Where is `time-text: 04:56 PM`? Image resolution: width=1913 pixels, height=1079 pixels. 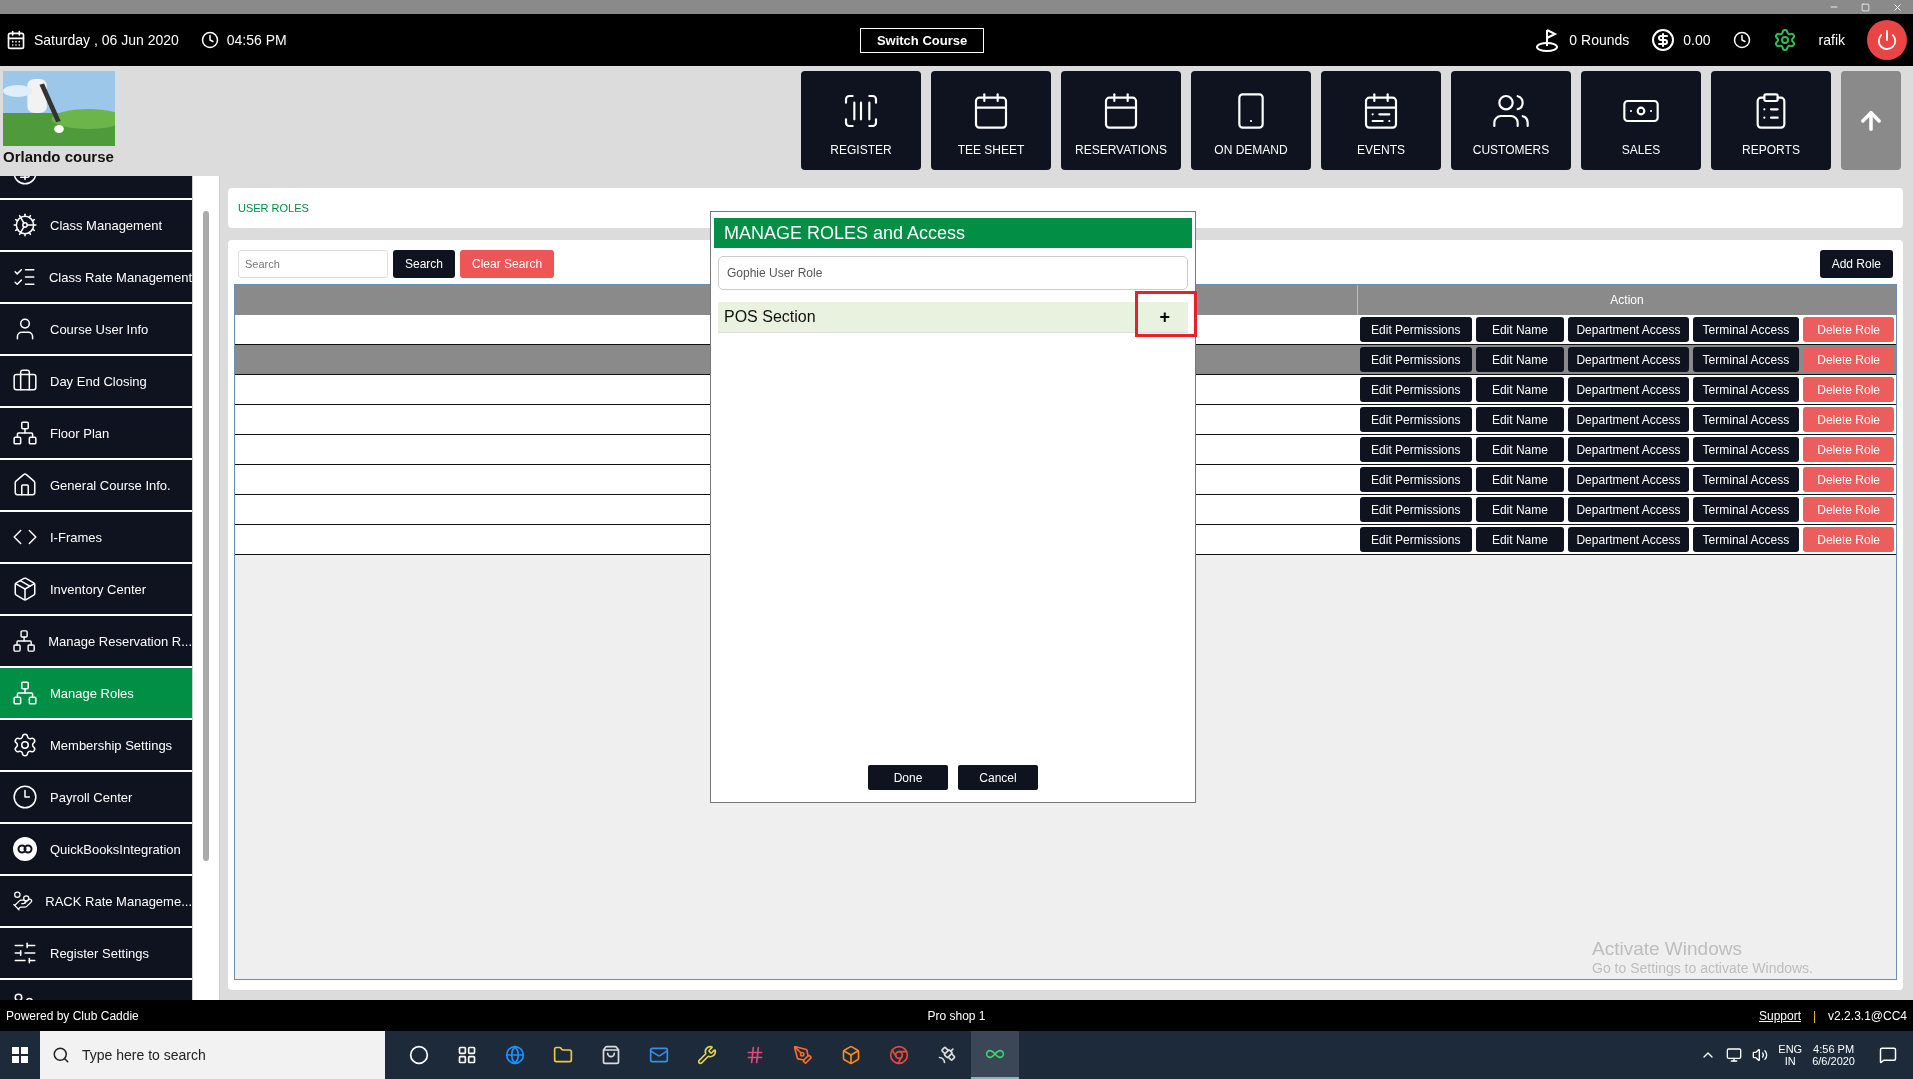
time-text: 04:56 PM is located at coordinates (256, 40).